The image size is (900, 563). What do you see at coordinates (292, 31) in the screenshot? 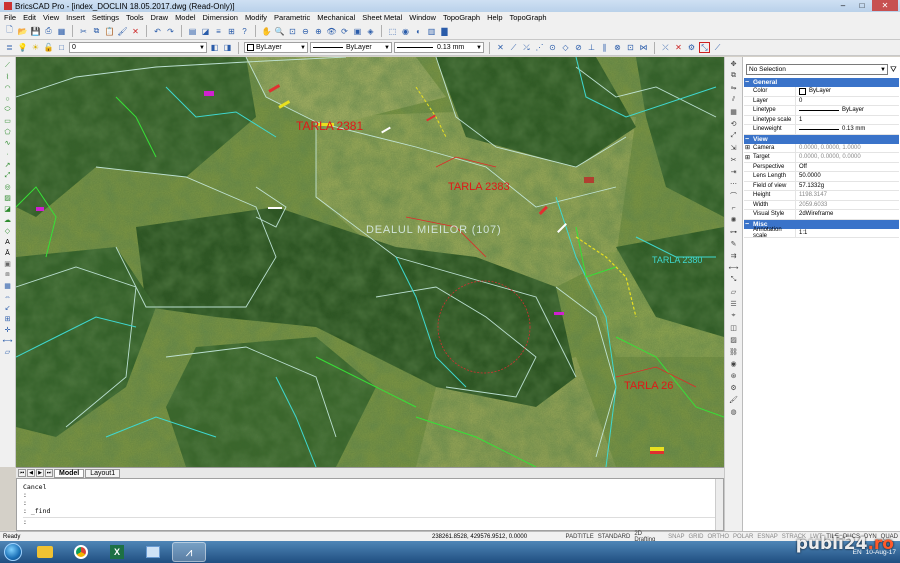
I see `zoom-window-icon: ⊡` at bounding box center [292, 31].